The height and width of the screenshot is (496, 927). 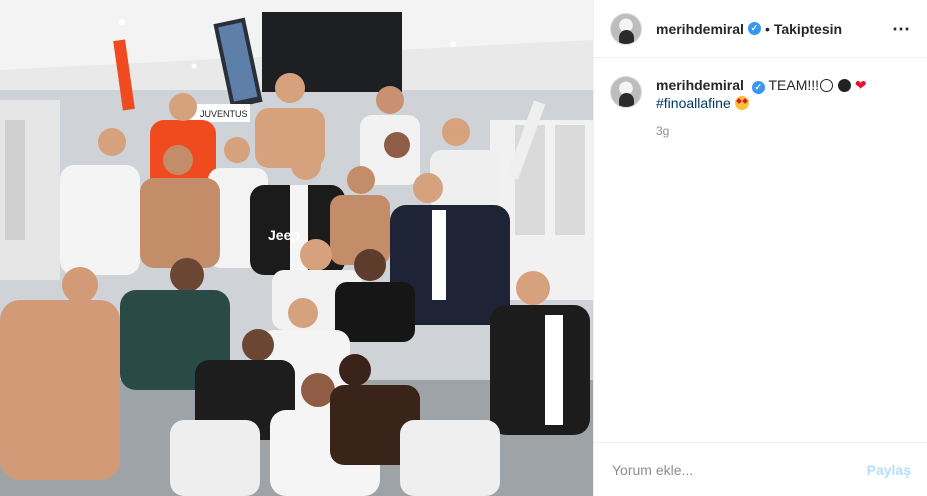 What do you see at coordinates (224, 114) in the screenshot?
I see `photo-banner-text: JUVENTUS` at bounding box center [224, 114].